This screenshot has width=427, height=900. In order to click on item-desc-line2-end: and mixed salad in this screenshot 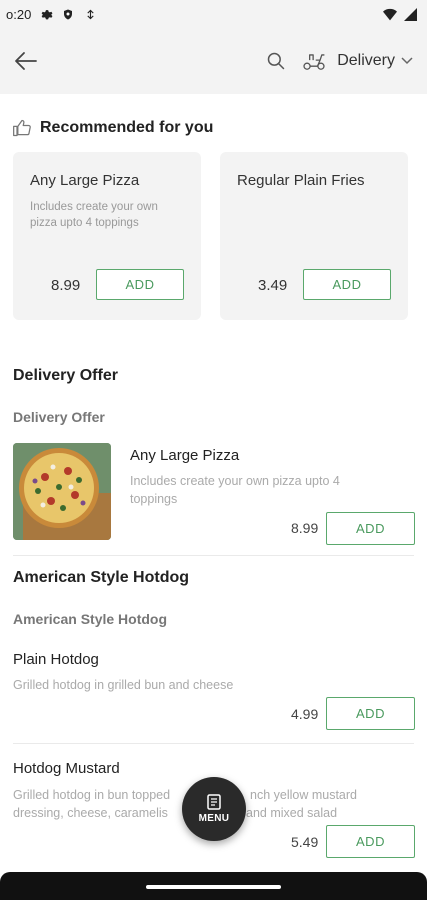, I will do `click(292, 813)`.